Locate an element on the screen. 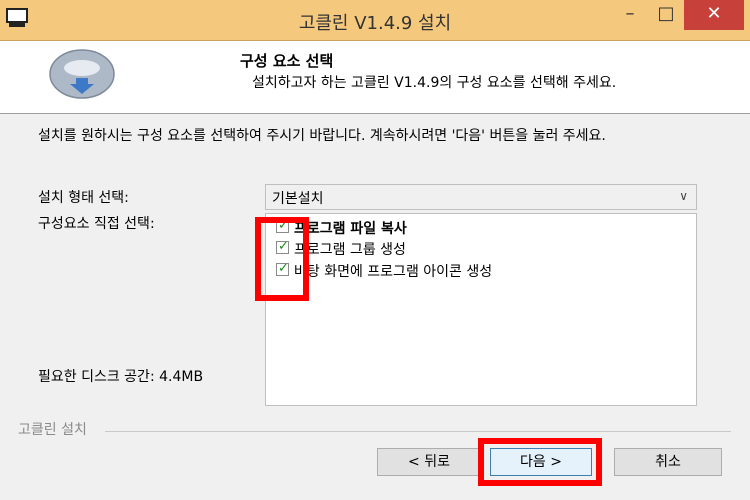 The width and height of the screenshot is (750, 500). install-type-label: 설치 형태 선택: is located at coordinates (83, 198).